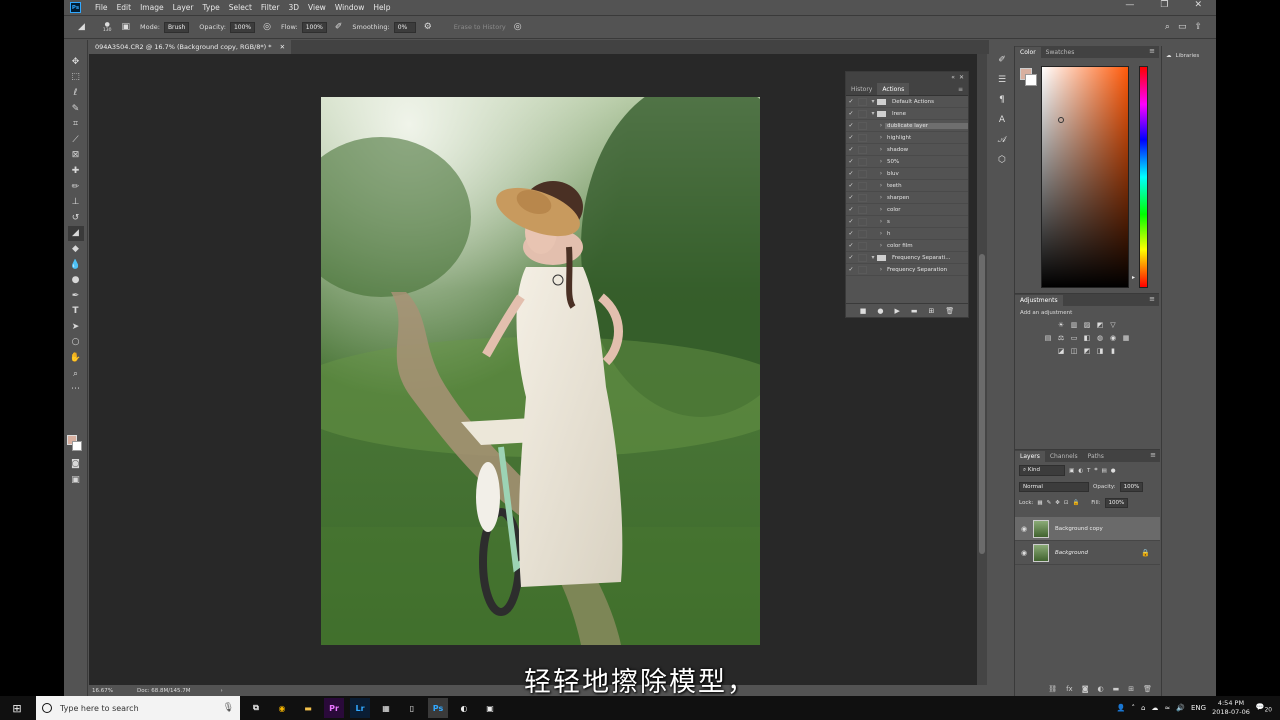 The width and height of the screenshot is (1280, 720). What do you see at coordinates (1087, 325) in the screenshot?
I see `curves-icon: ▨` at bounding box center [1087, 325].